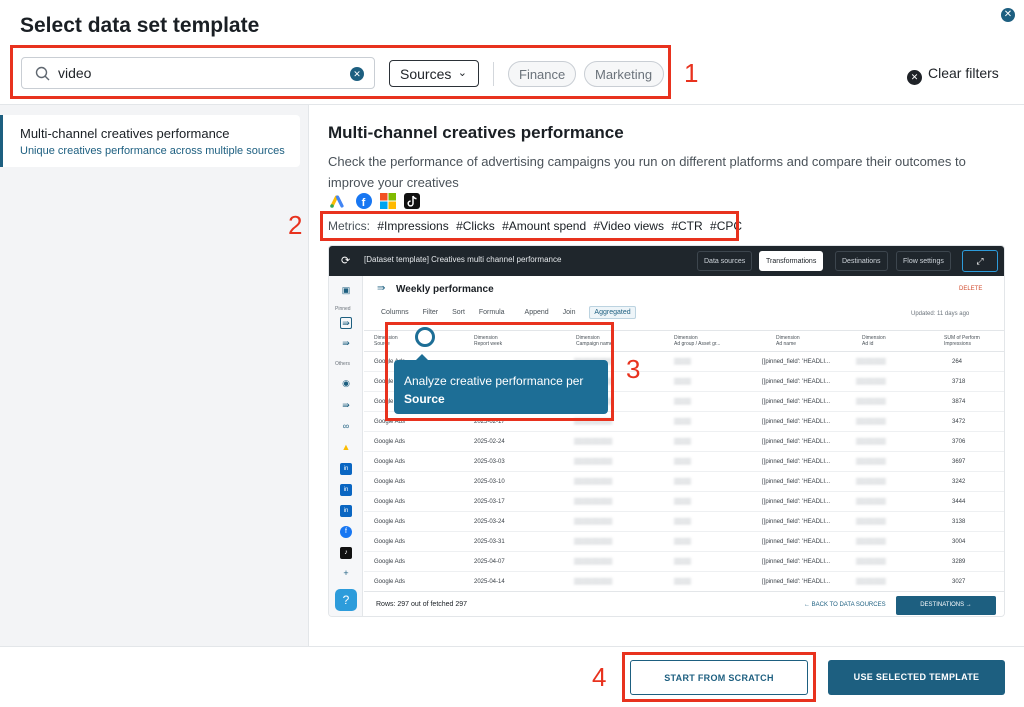  I want to click on preview-tab: Data sources, so click(725, 261).